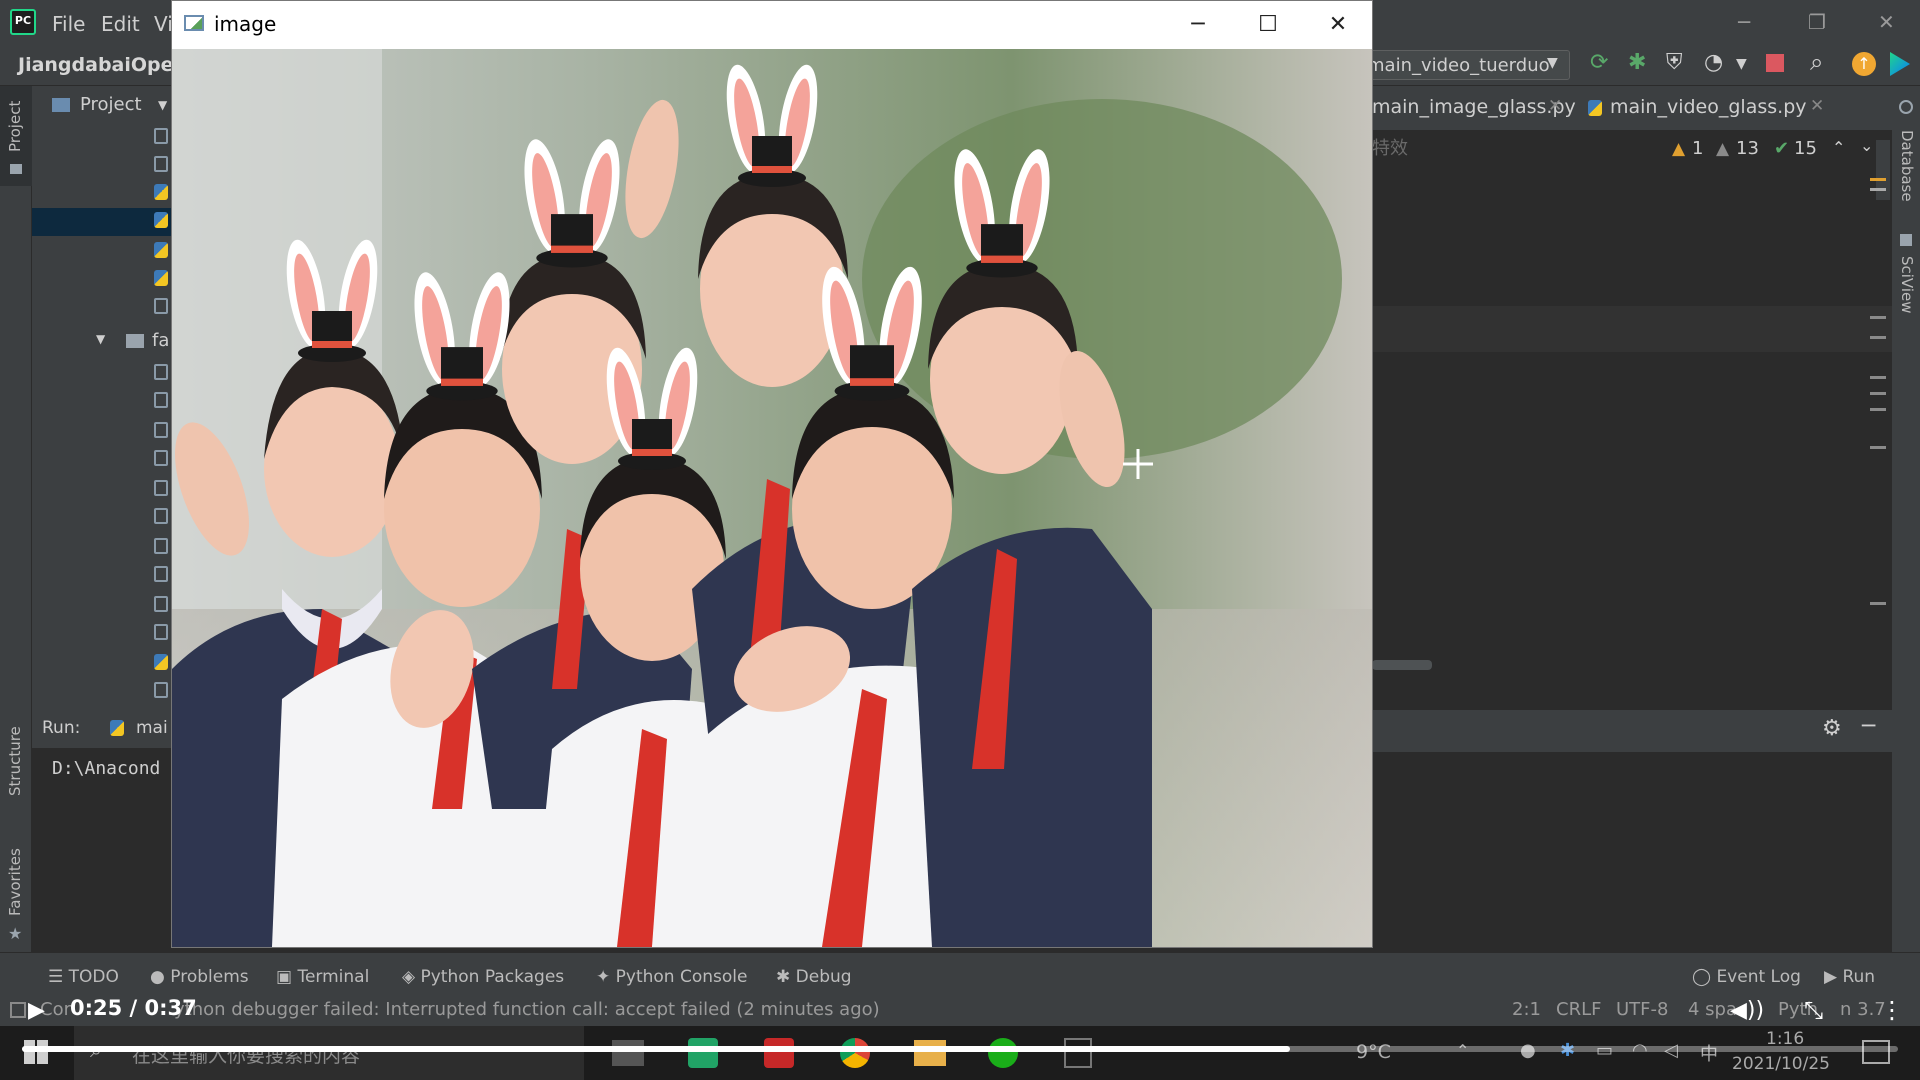 The image size is (1920, 1080). What do you see at coordinates (111, 104) in the screenshot?
I see `project-panel-title: Project` at bounding box center [111, 104].